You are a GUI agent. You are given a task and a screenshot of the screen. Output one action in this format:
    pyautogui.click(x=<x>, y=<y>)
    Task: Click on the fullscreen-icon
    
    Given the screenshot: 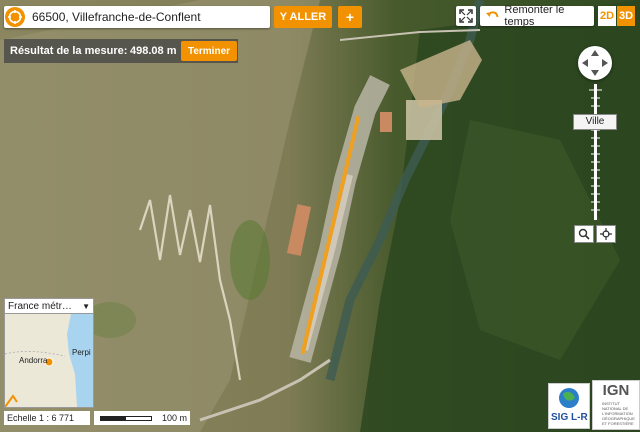 What is the action you would take?
    pyautogui.click(x=466, y=16)
    